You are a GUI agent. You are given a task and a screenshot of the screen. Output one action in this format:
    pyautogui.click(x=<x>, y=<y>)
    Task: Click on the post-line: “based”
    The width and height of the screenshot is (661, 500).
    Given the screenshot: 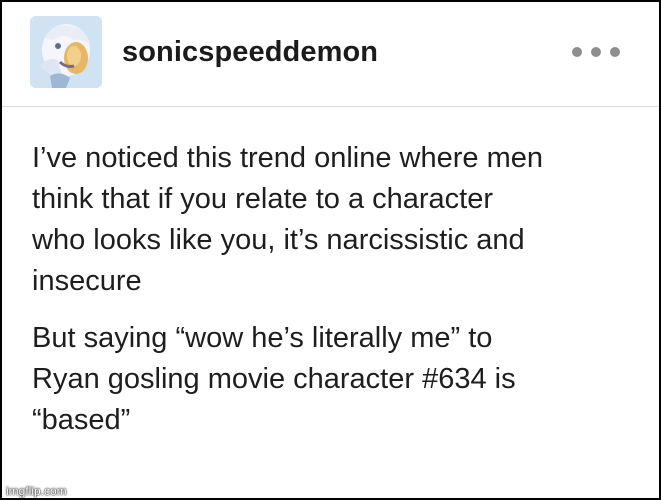 What is the action you would take?
    pyautogui.click(x=81, y=420)
    